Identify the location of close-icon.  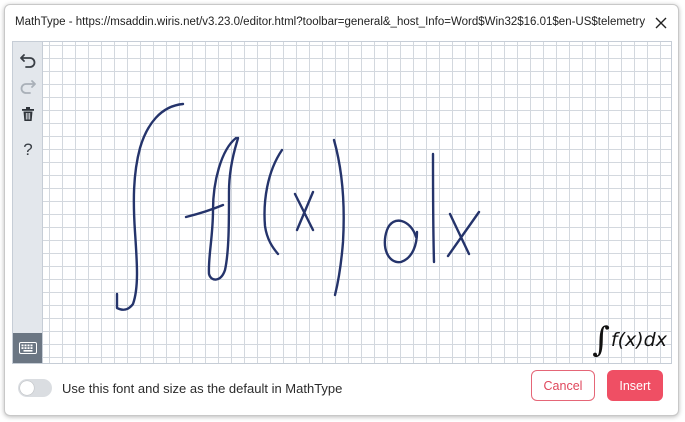
(661, 23).